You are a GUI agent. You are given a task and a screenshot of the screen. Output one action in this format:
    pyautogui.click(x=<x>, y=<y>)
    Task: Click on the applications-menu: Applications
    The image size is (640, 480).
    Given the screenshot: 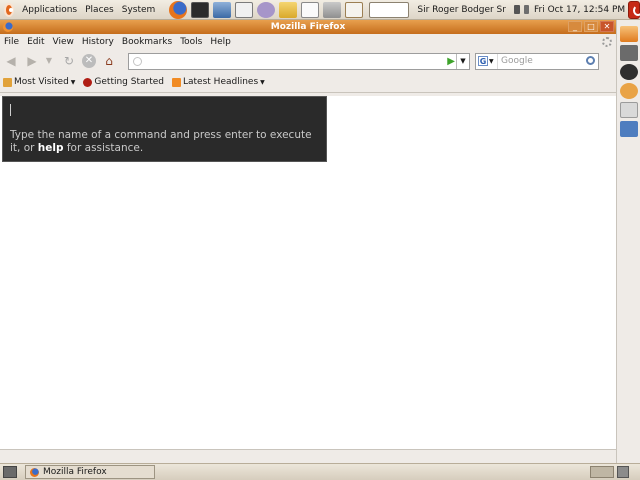 What is the action you would take?
    pyautogui.click(x=49, y=10)
    